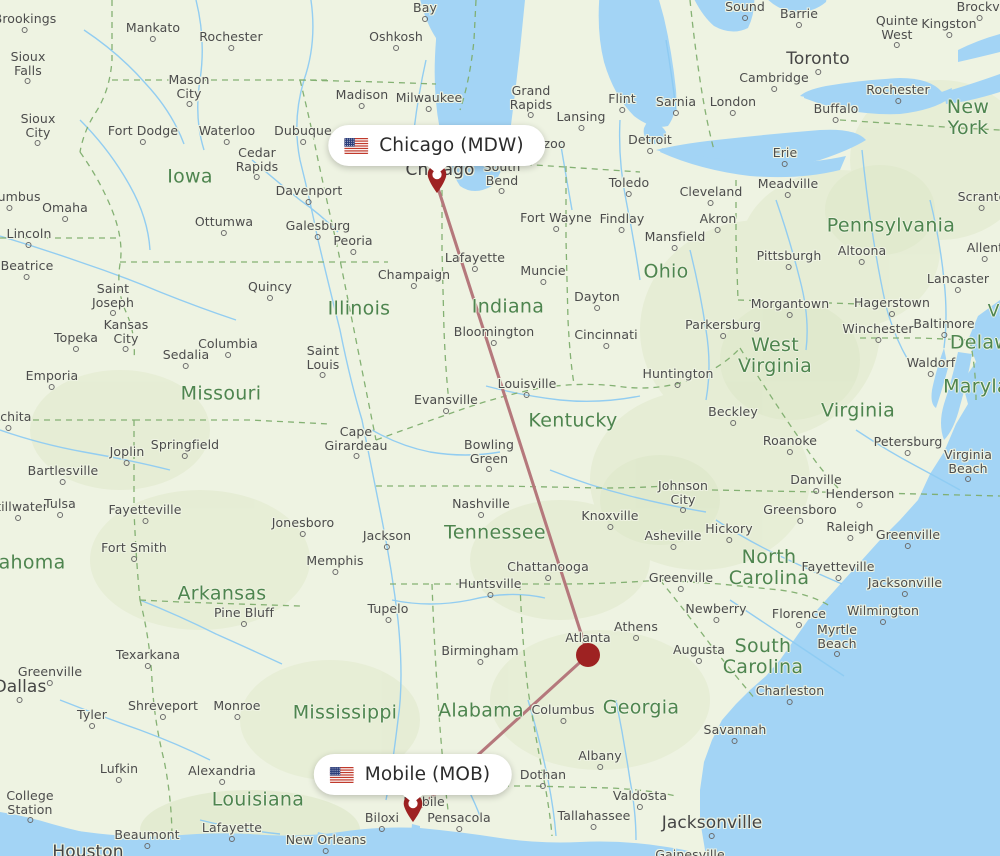  I want to click on callout-label: Chicago (MDW), so click(451, 145).